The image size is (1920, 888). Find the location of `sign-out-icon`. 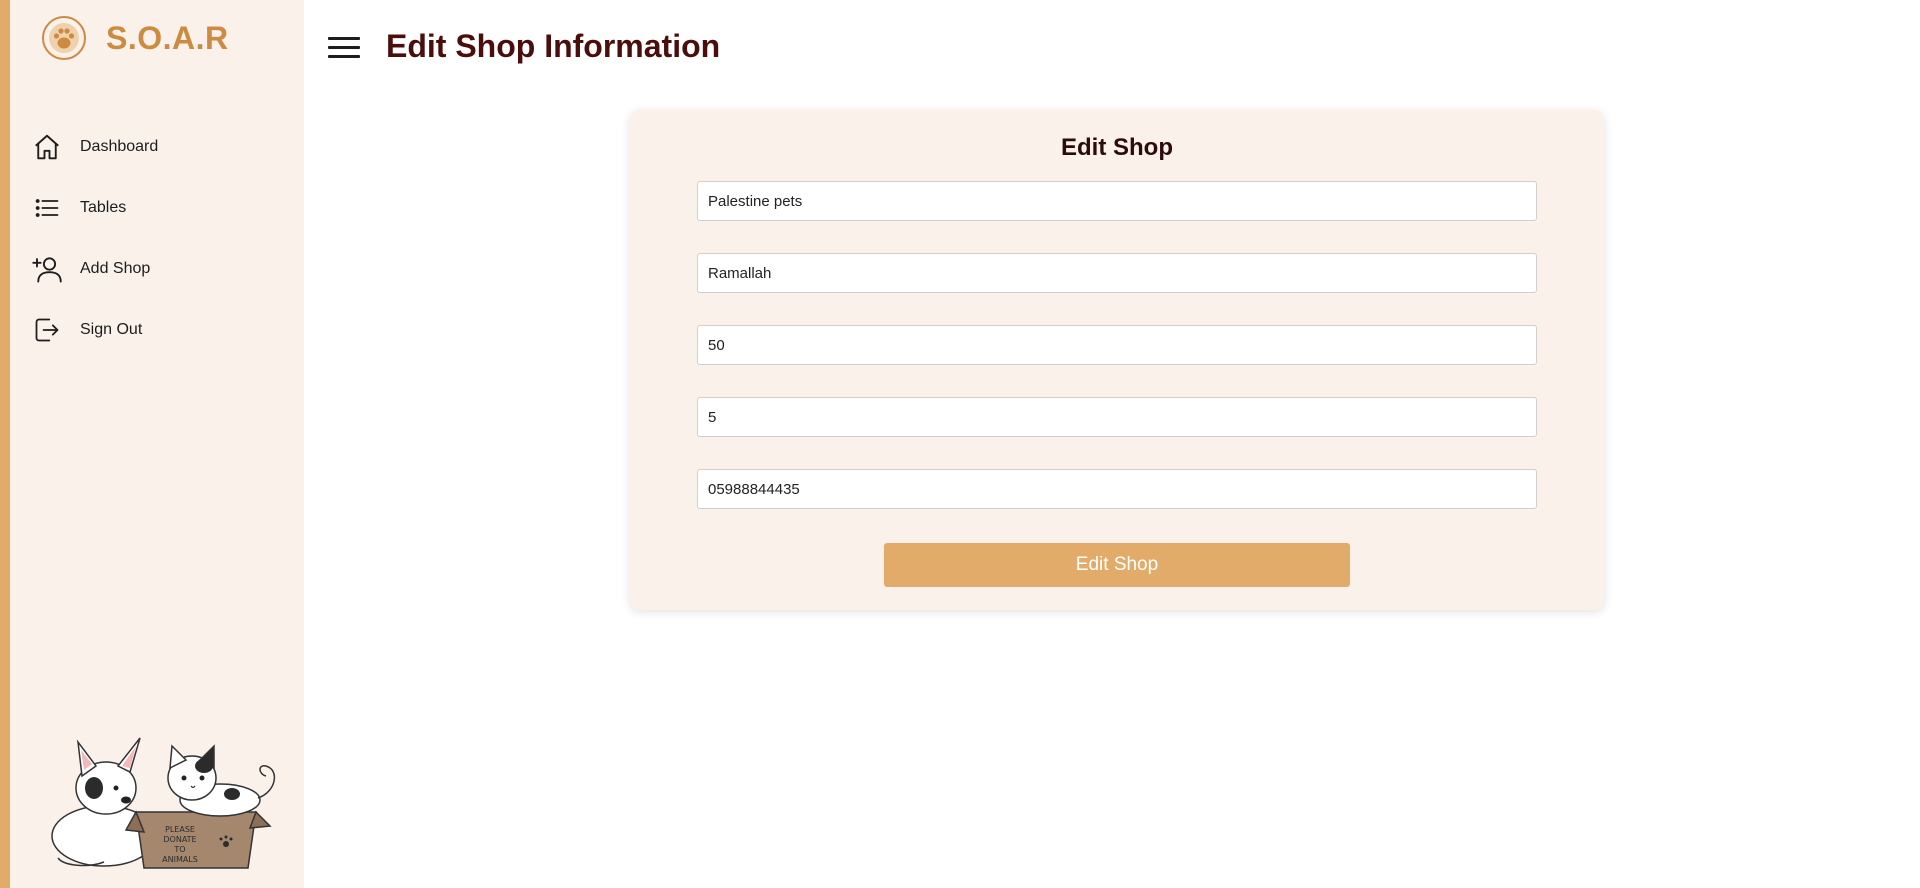

sign-out-icon is located at coordinates (47, 330).